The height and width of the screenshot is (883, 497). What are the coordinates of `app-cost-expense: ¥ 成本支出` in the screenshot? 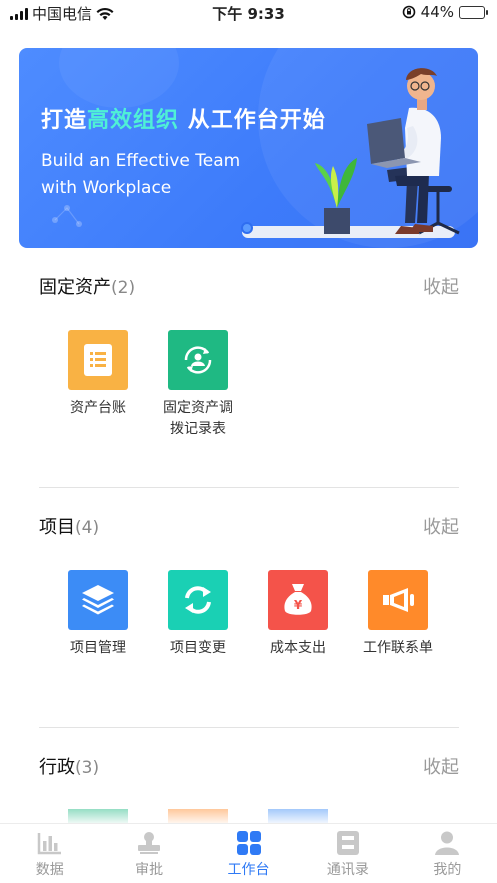 It's located at (298, 614).